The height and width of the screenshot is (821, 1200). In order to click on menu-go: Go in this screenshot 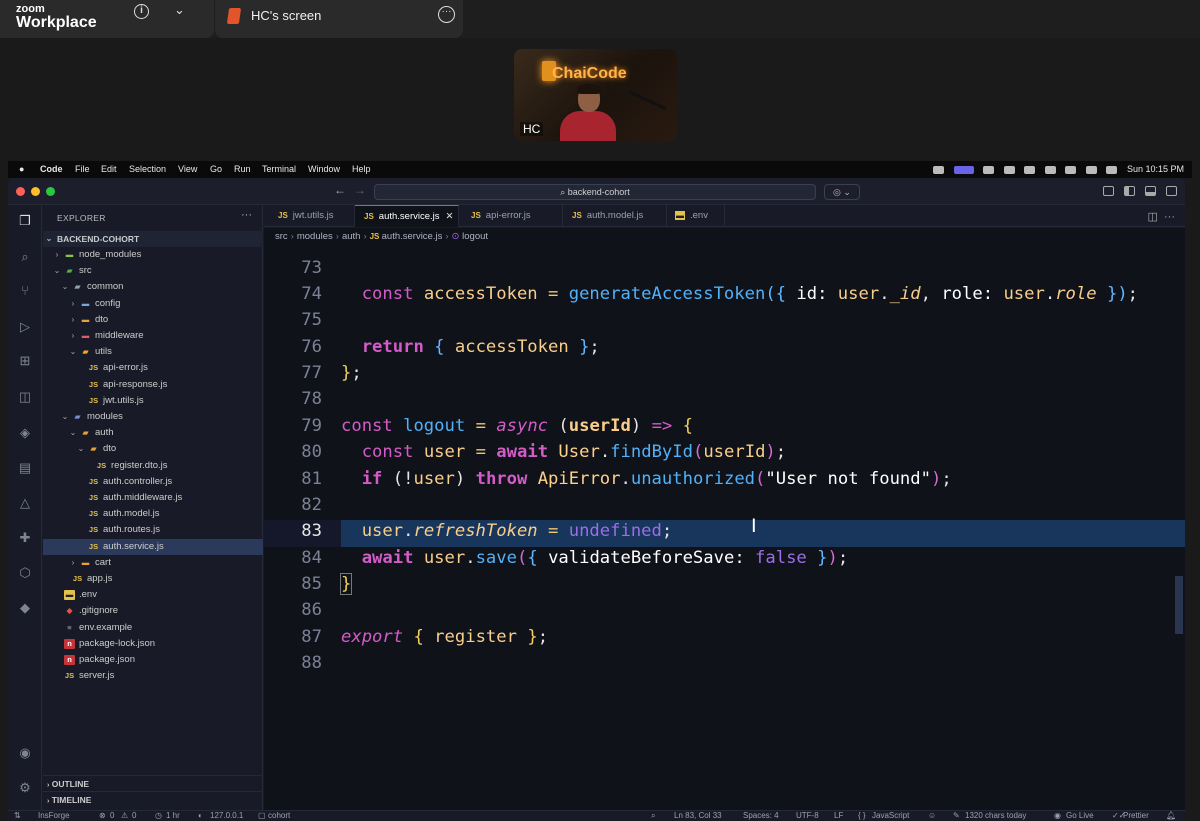, I will do `click(216, 169)`.